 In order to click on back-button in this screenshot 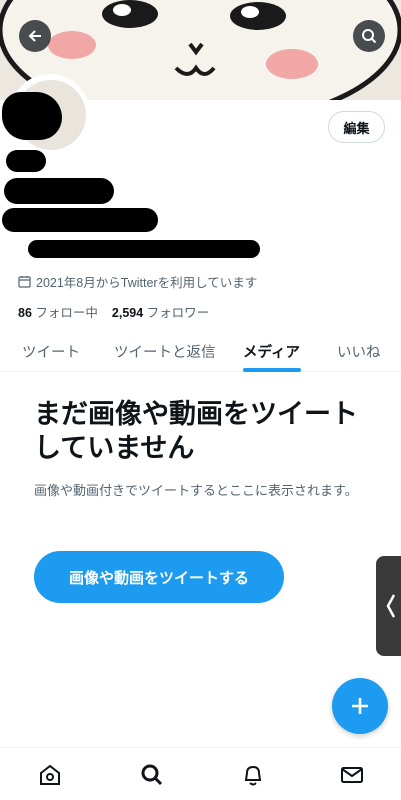, I will do `click(35, 36)`.